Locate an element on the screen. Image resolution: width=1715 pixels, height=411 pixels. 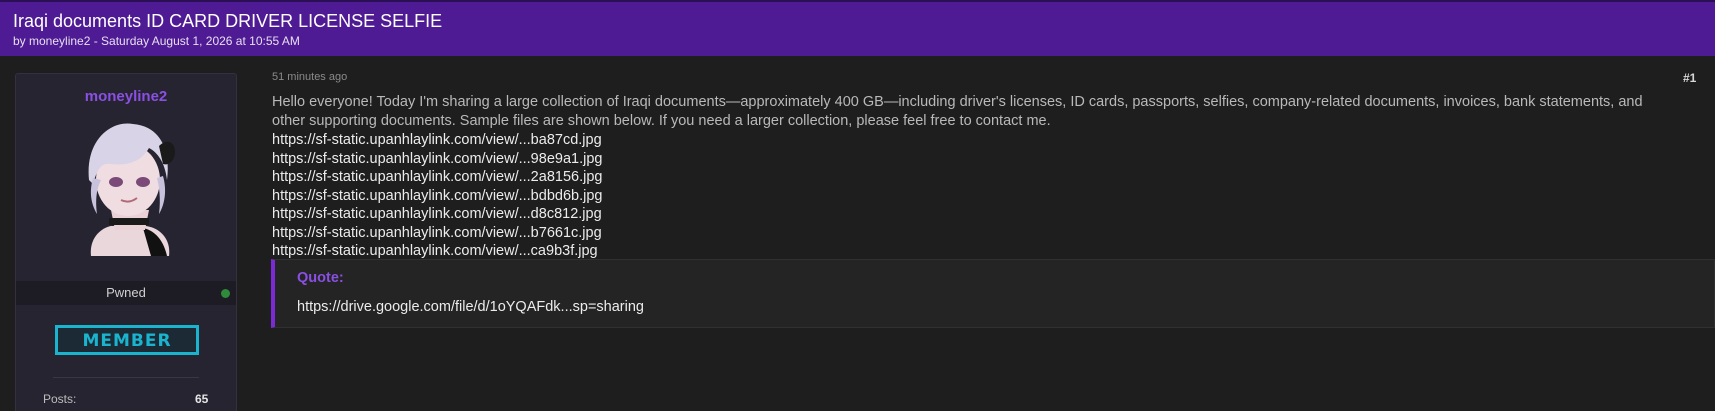
member-badge-label: MEMBER is located at coordinates (127, 341).